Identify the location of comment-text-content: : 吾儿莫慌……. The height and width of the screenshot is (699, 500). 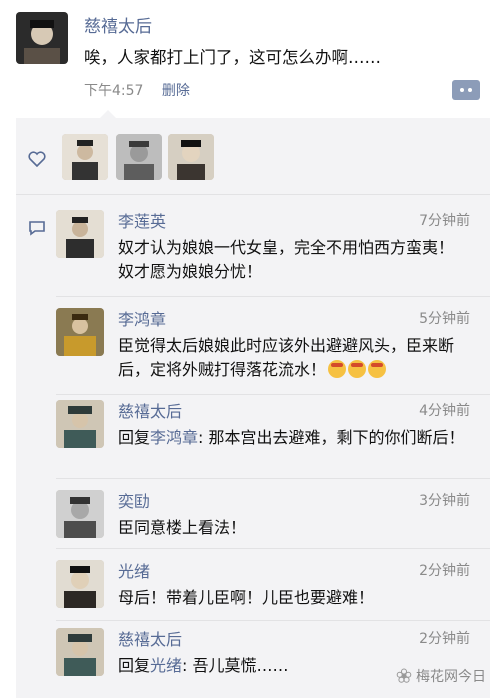
(235, 665).